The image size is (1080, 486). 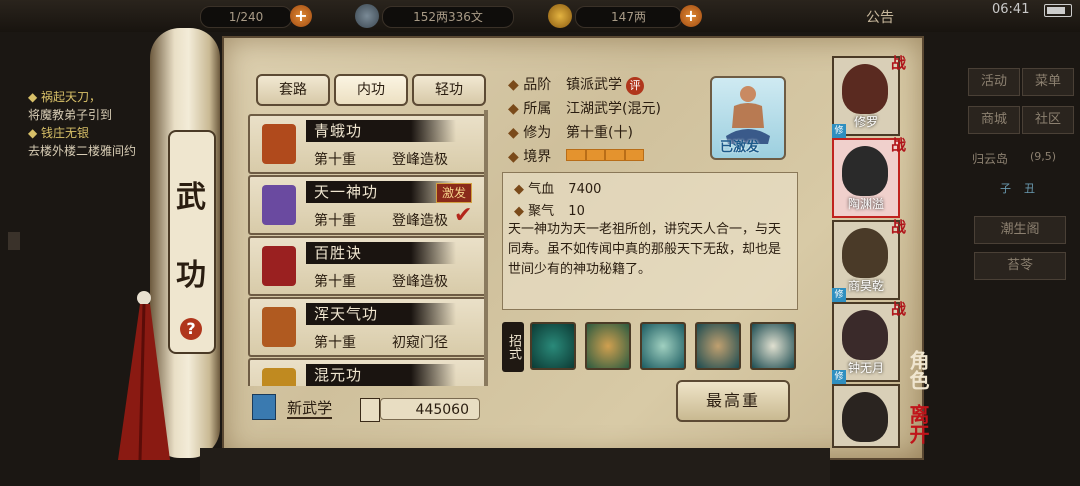 I want to click on skill-stage: 初窥门径, so click(x=420, y=343).